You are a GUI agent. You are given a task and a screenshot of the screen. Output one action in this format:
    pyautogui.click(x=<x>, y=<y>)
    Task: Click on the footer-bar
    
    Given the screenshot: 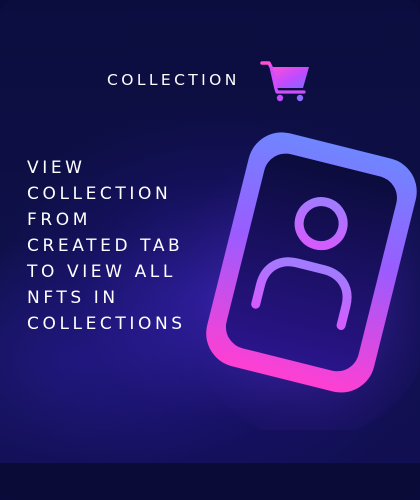 What is the action you would take?
    pyautogui.click(x=210, y=481)
    